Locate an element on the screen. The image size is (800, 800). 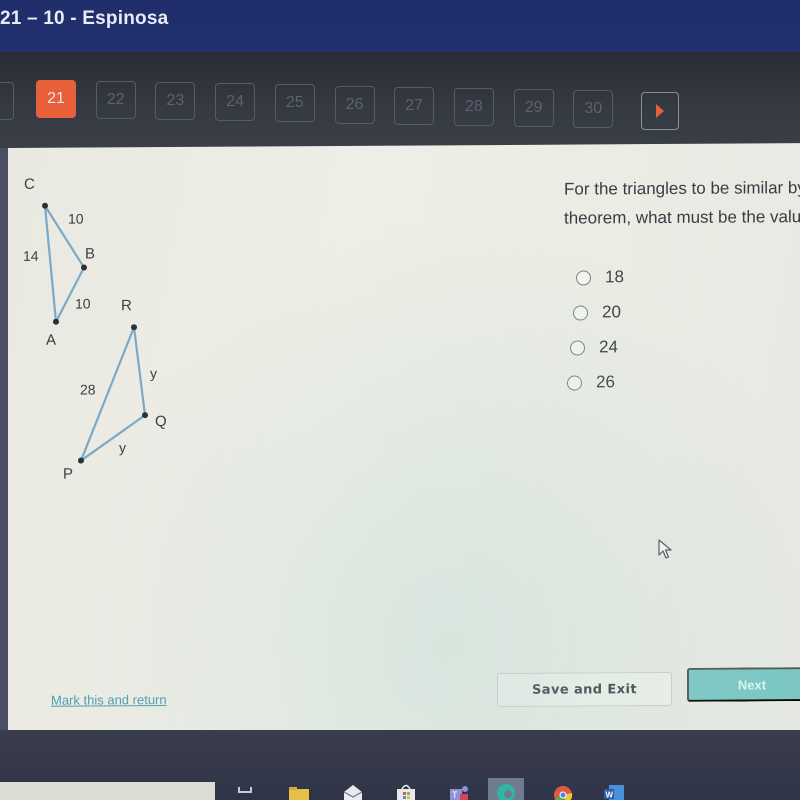
word-icon: W is located at coordinates (614, 791).